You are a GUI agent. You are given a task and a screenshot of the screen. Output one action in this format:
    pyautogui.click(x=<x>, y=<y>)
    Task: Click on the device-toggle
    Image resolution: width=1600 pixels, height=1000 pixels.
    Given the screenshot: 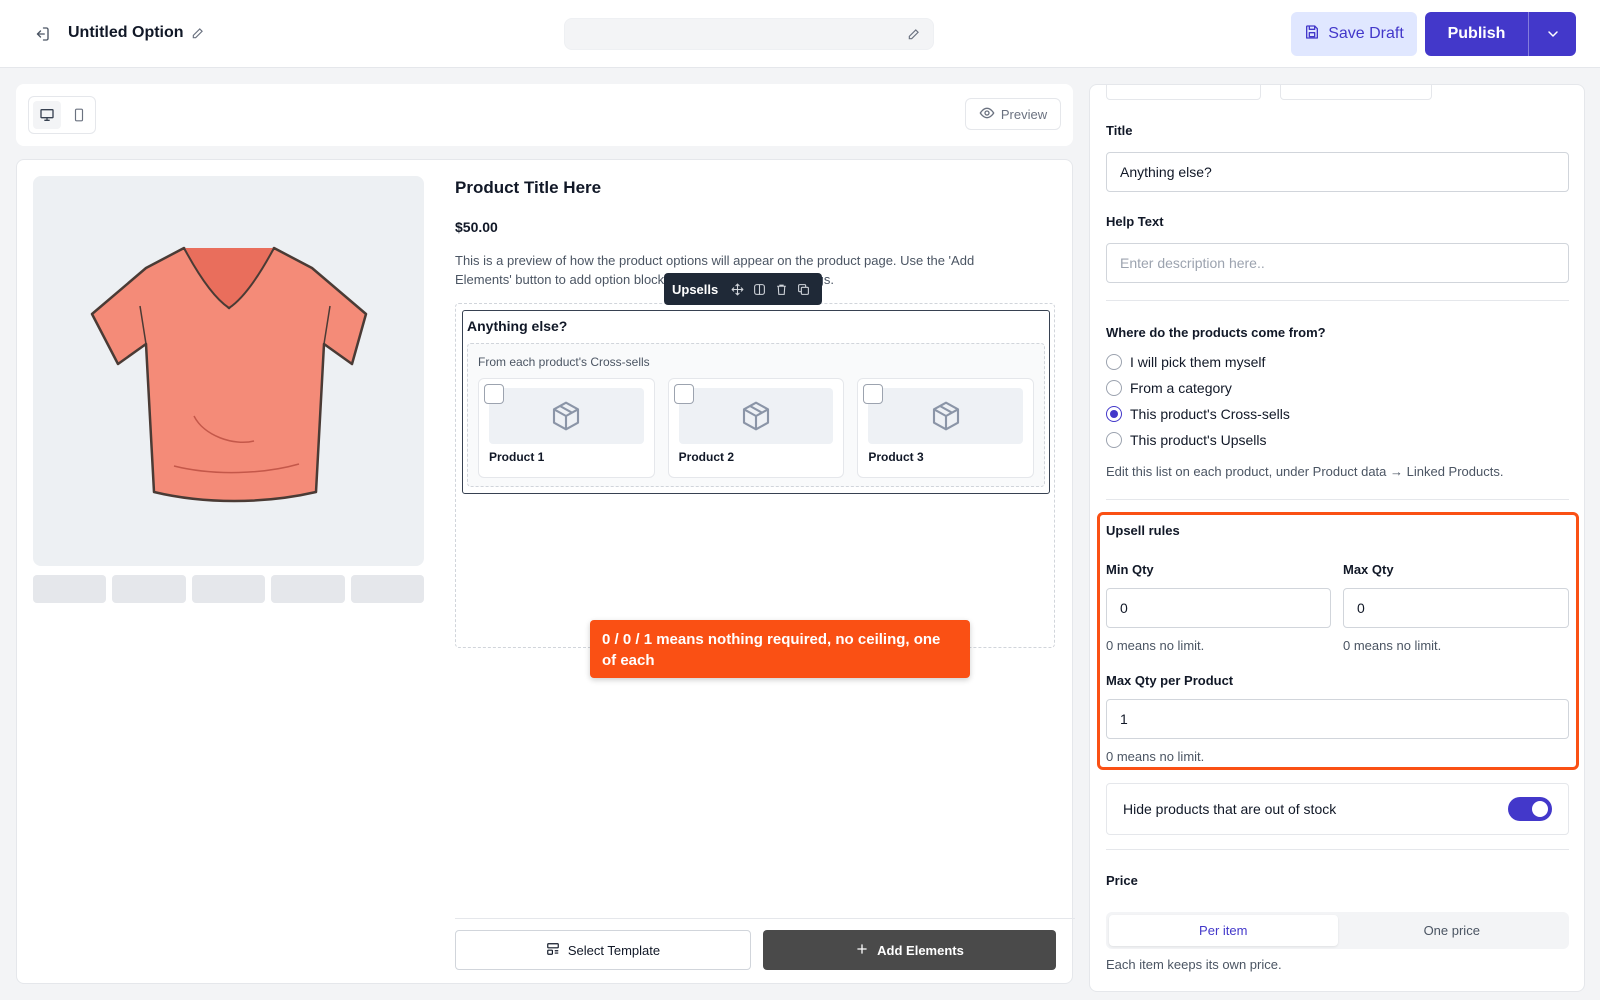 What is the action you would take?
    pyautogui.click(x=62, y=115)
    